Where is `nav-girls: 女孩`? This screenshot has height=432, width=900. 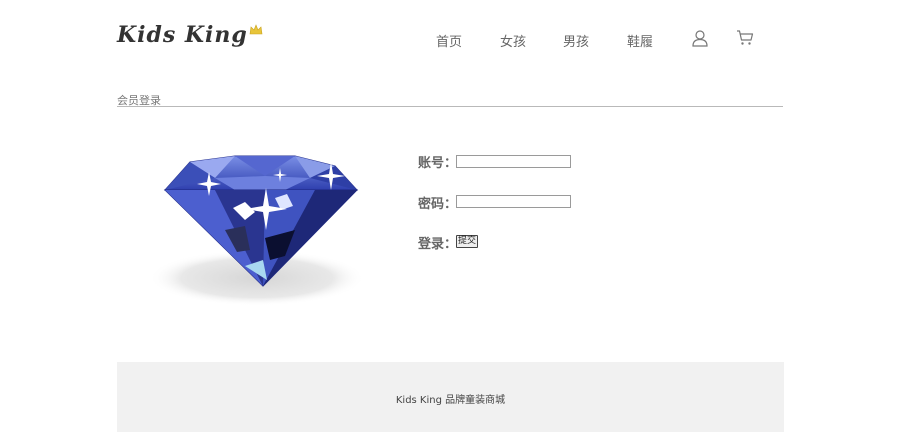
nav-girls: 女孩 is located at coordinates (513, 40).